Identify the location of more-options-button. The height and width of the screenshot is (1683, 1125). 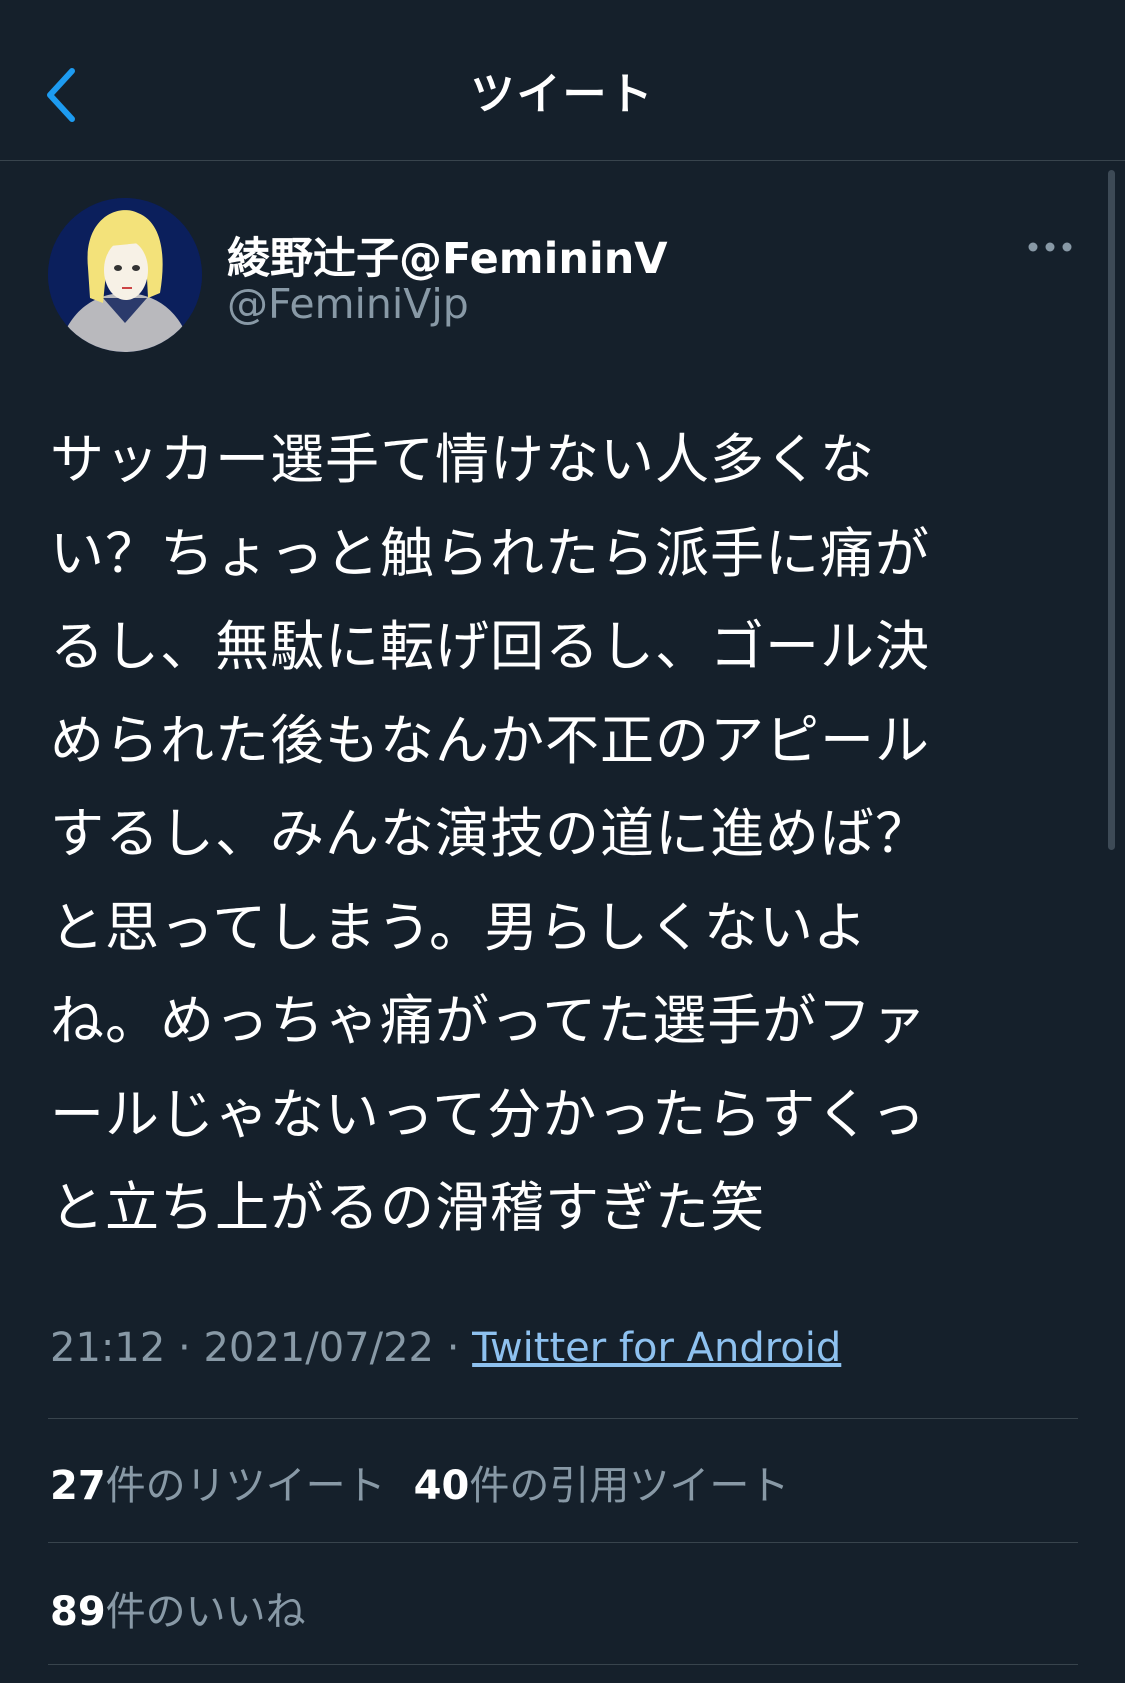
(1050, 247).